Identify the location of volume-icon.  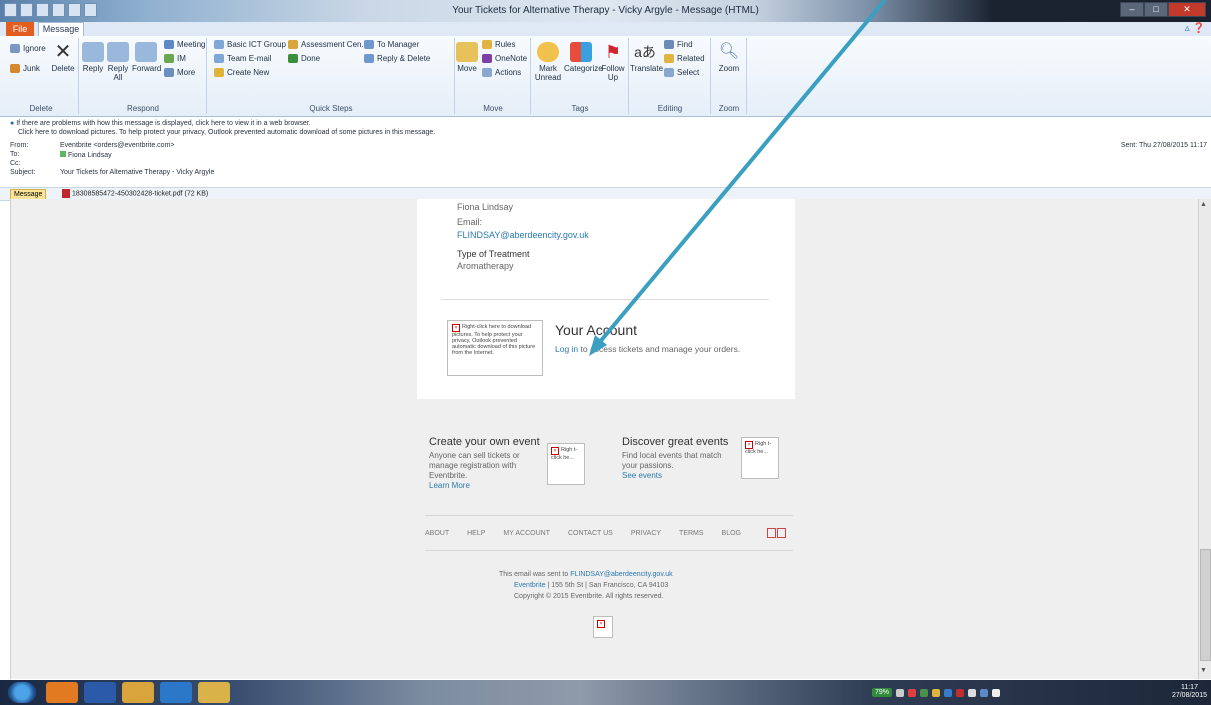
(972, 692).